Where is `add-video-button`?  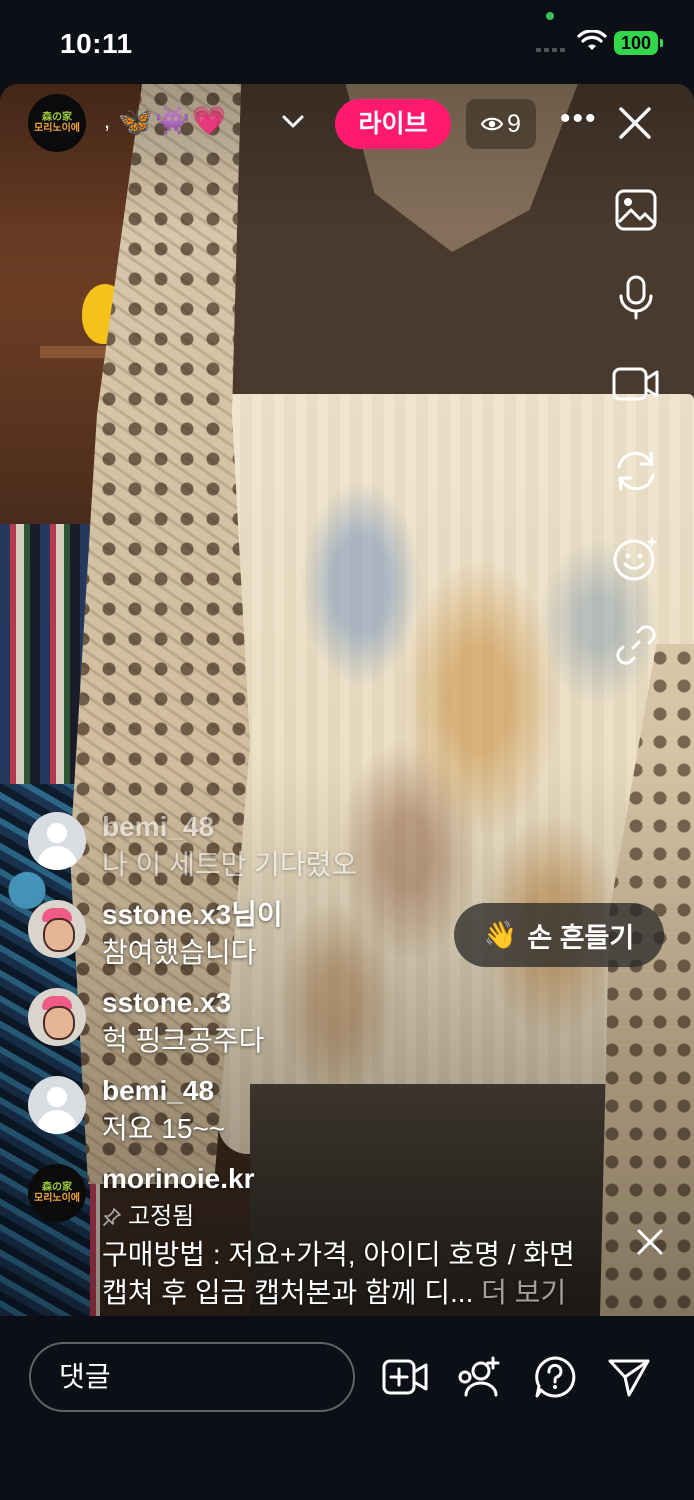
add-video-button is located at coordinates (405, 1377).